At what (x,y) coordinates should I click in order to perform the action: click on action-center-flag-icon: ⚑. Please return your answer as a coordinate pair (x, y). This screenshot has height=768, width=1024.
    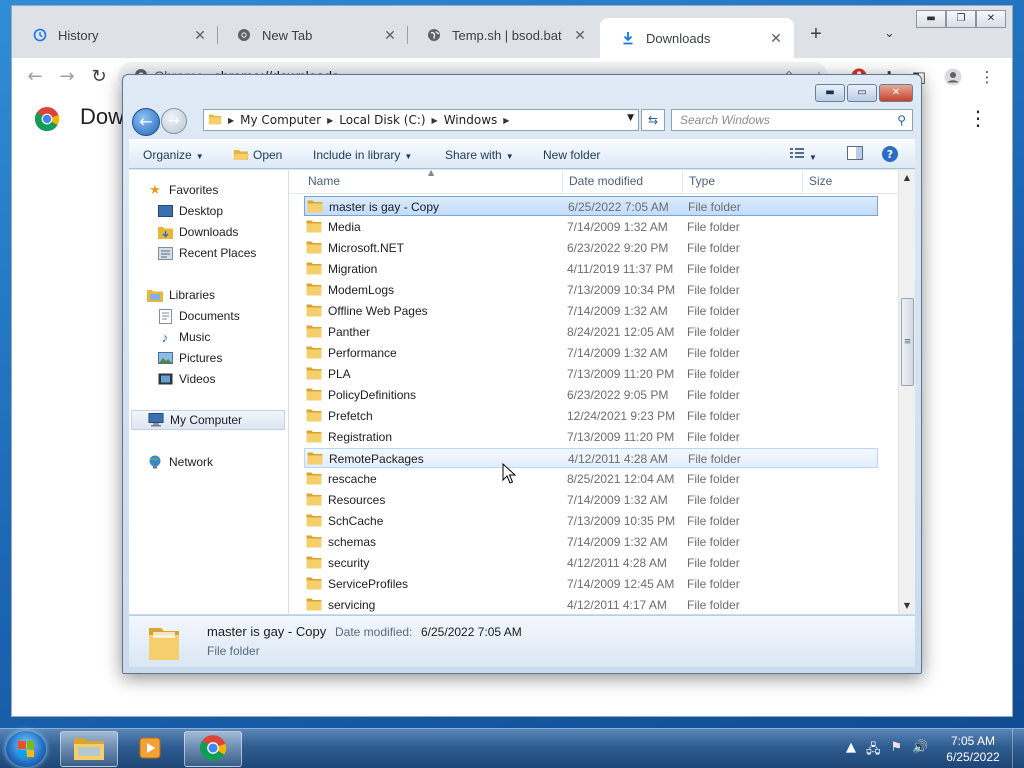
    Looking at the image, I should click on (897, 751).